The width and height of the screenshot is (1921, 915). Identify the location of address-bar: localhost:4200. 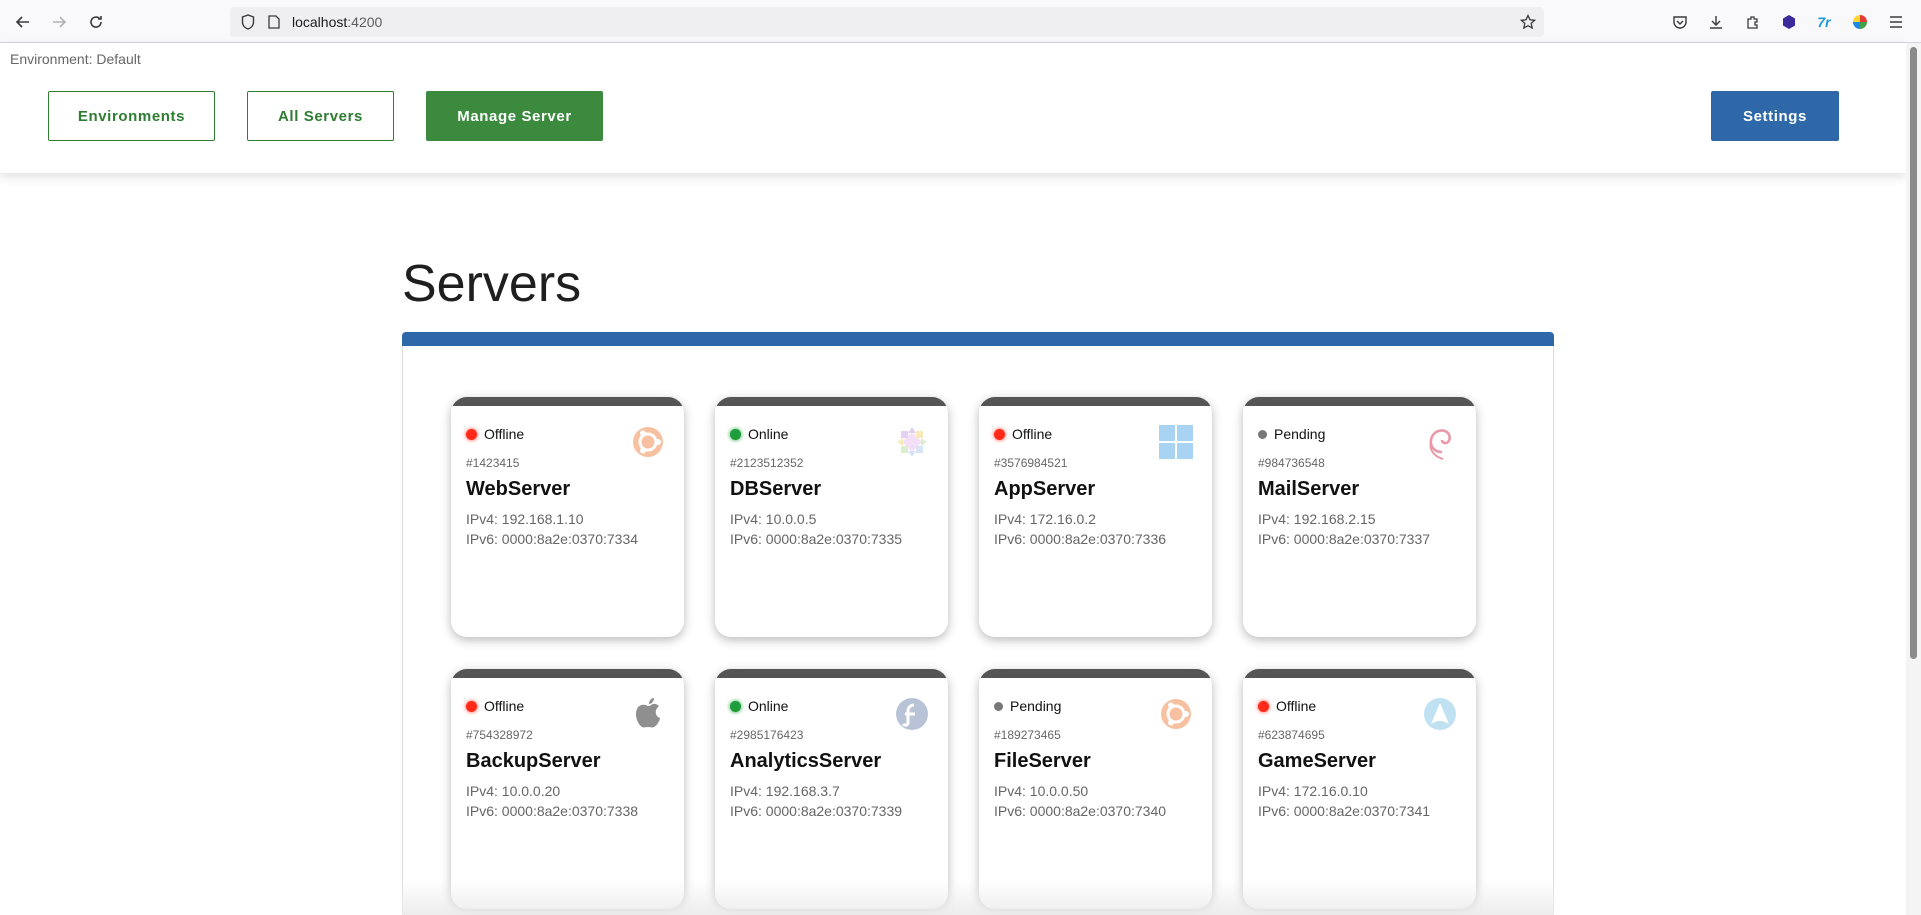
(887, 22).